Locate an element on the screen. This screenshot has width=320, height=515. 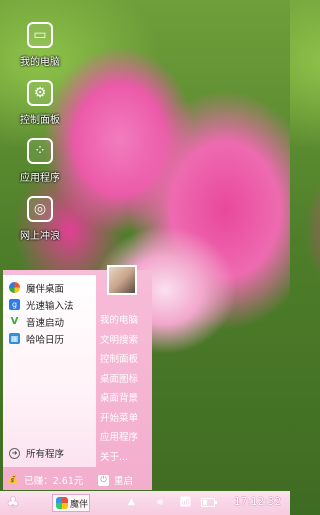
globe-icon: ◎ is located at coordinates (40, 209).